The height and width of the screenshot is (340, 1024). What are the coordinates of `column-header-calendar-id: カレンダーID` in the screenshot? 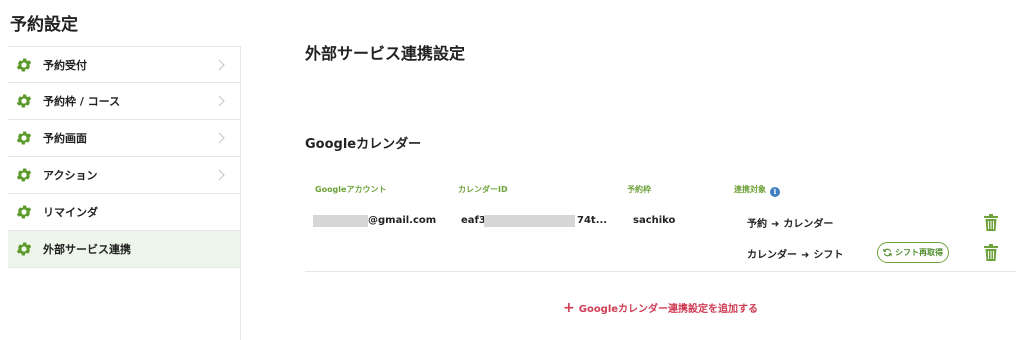 It's located at (483, 189).